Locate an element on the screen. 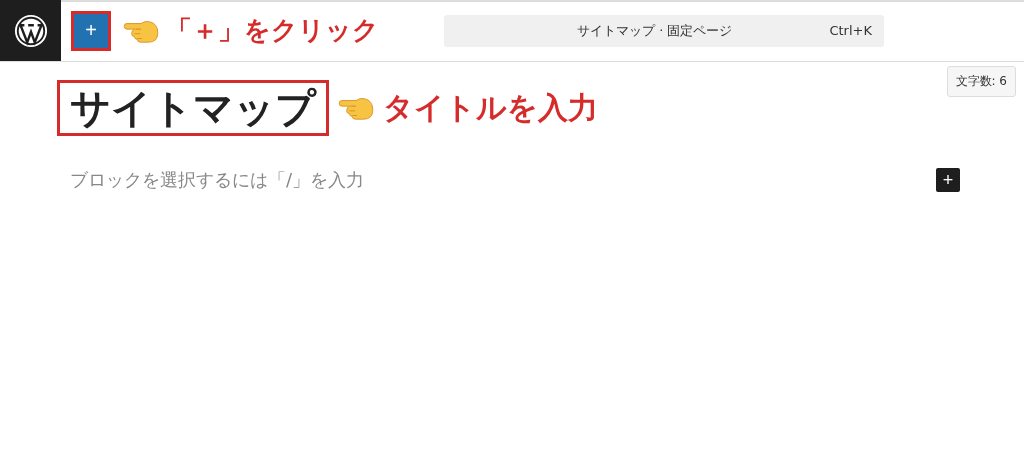  annotation-text: 「＋」をクリック is located at coordinates (272, 30).